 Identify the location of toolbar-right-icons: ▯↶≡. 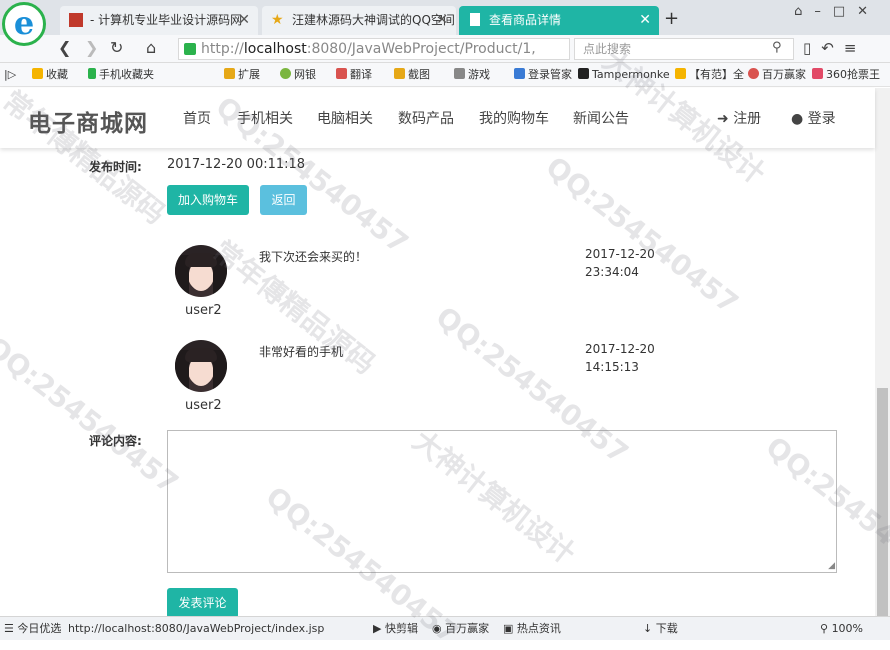
(834, 48).